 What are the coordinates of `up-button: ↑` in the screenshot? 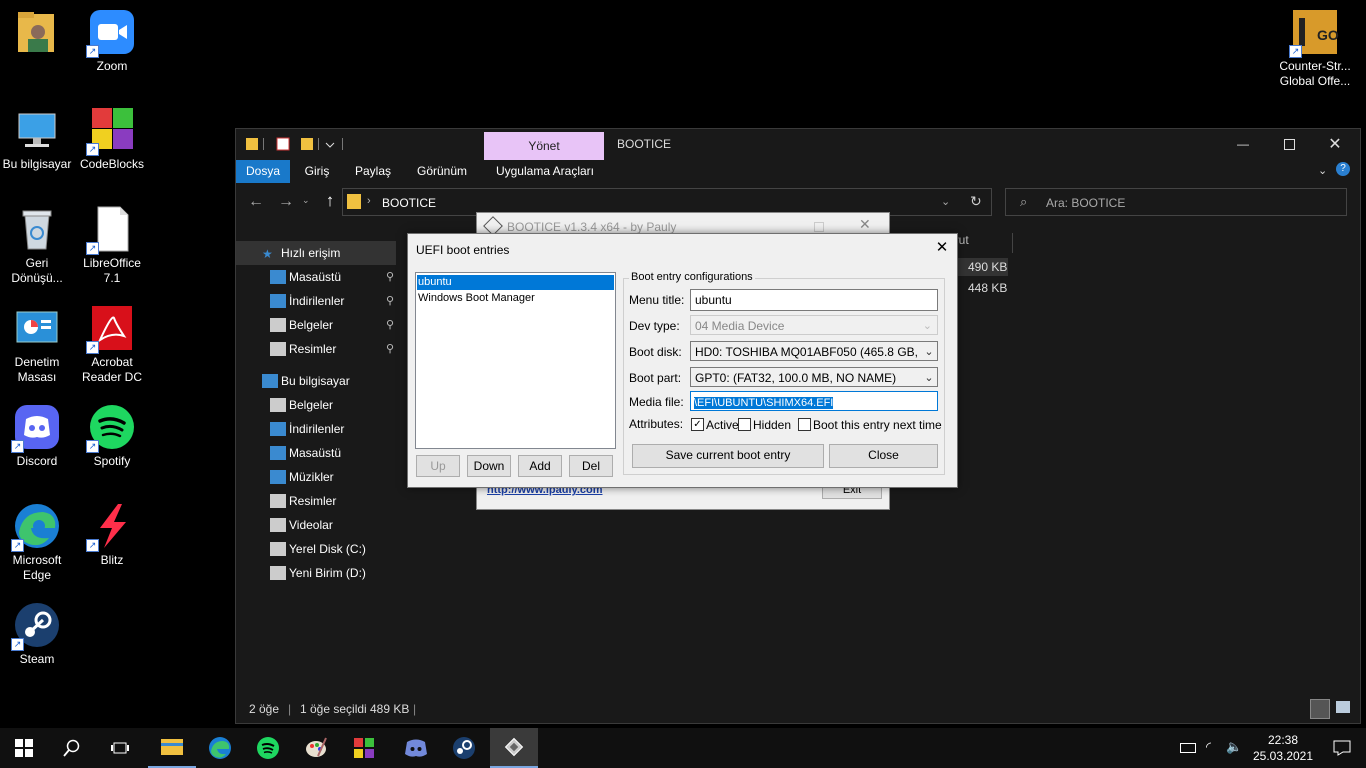 It's located at (330, 202).